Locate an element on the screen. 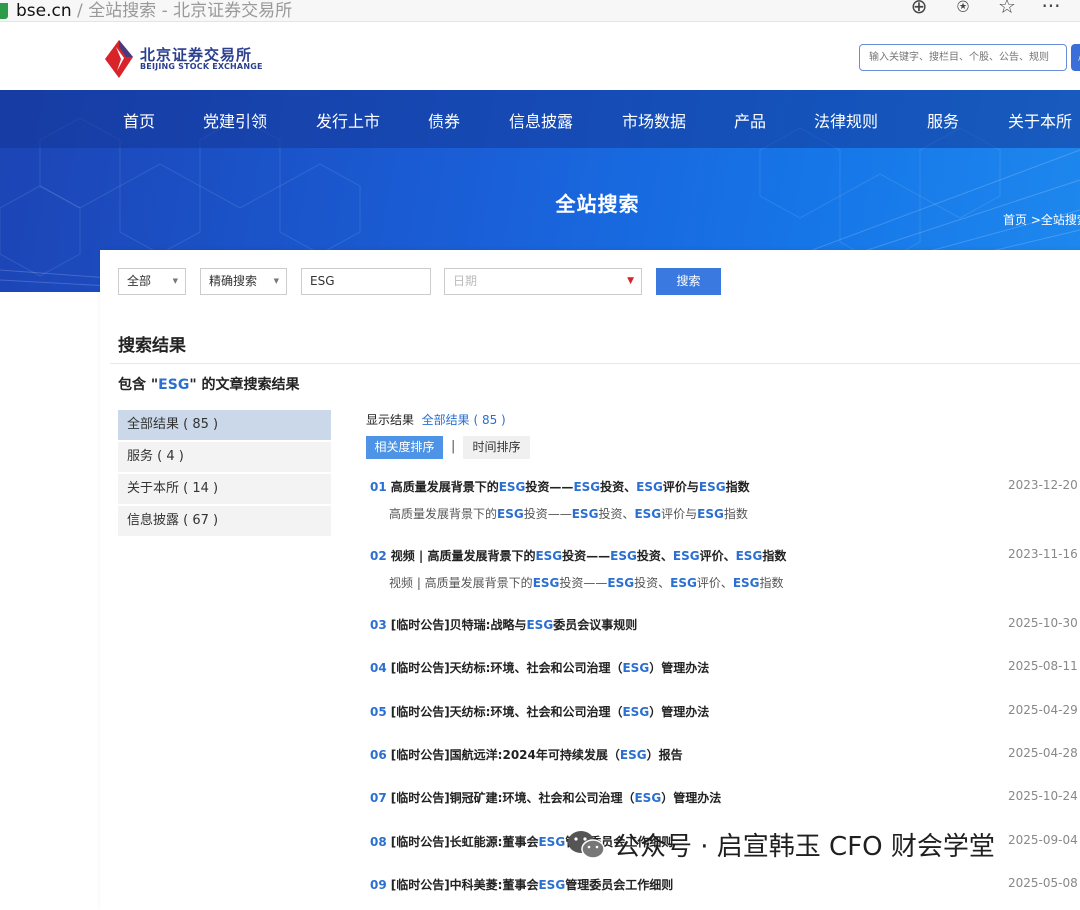 The width and height of the screenshot is (1080, 910). subheading-suffix: " 的文章搜索结果 is located at coordinates (244, 385).